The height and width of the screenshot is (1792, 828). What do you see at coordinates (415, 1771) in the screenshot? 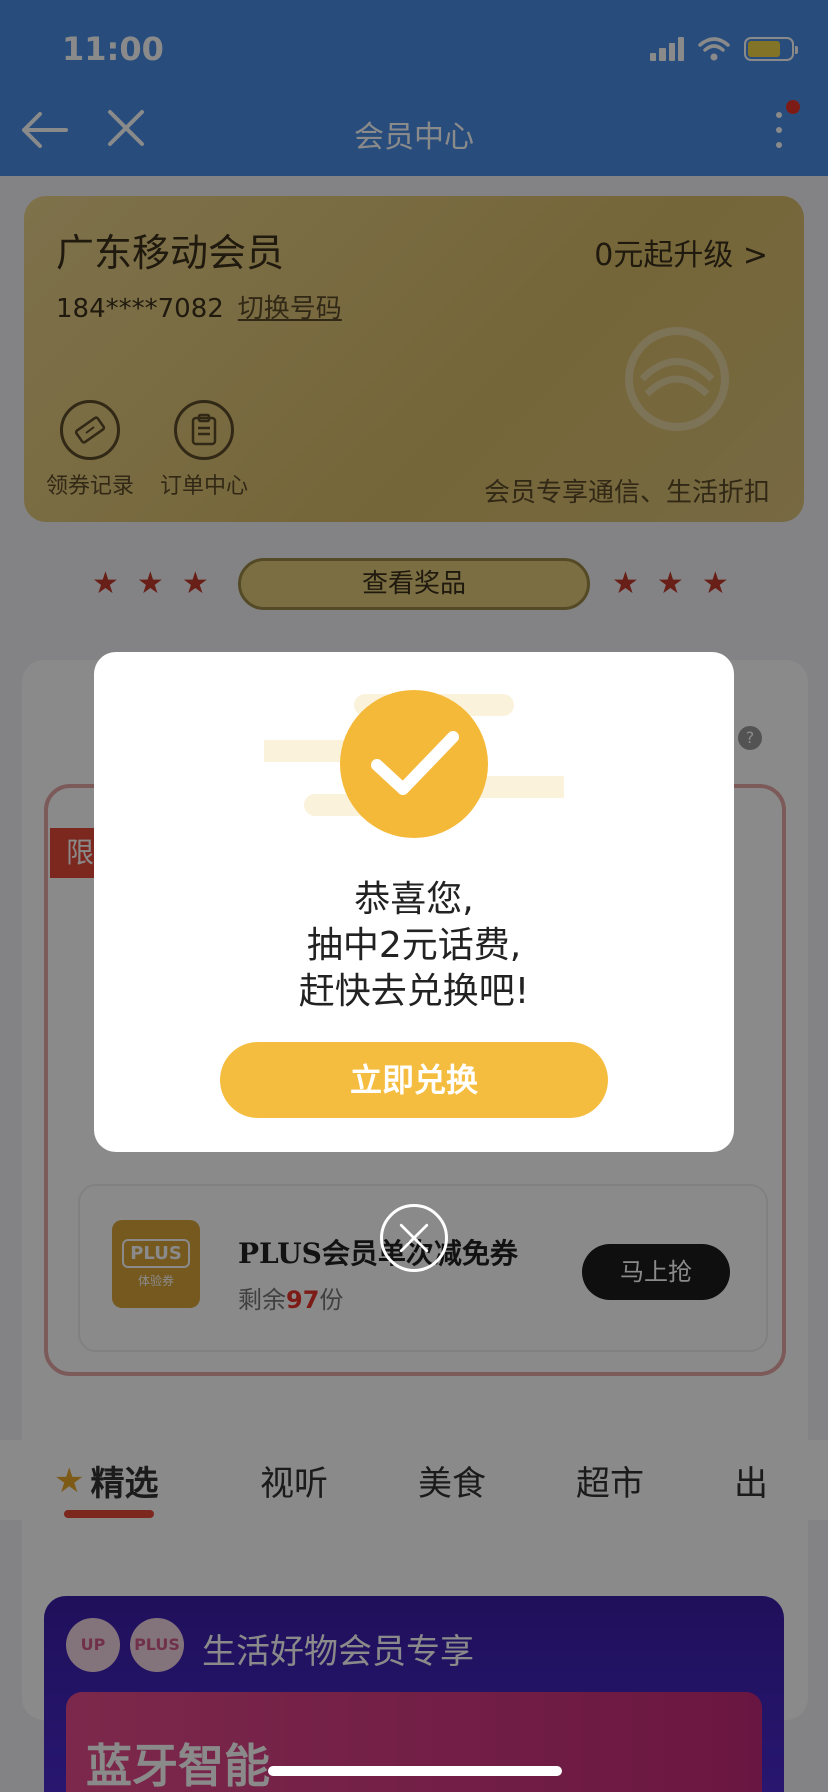
I see `home-indicator` at bounding box center [415, 1771].